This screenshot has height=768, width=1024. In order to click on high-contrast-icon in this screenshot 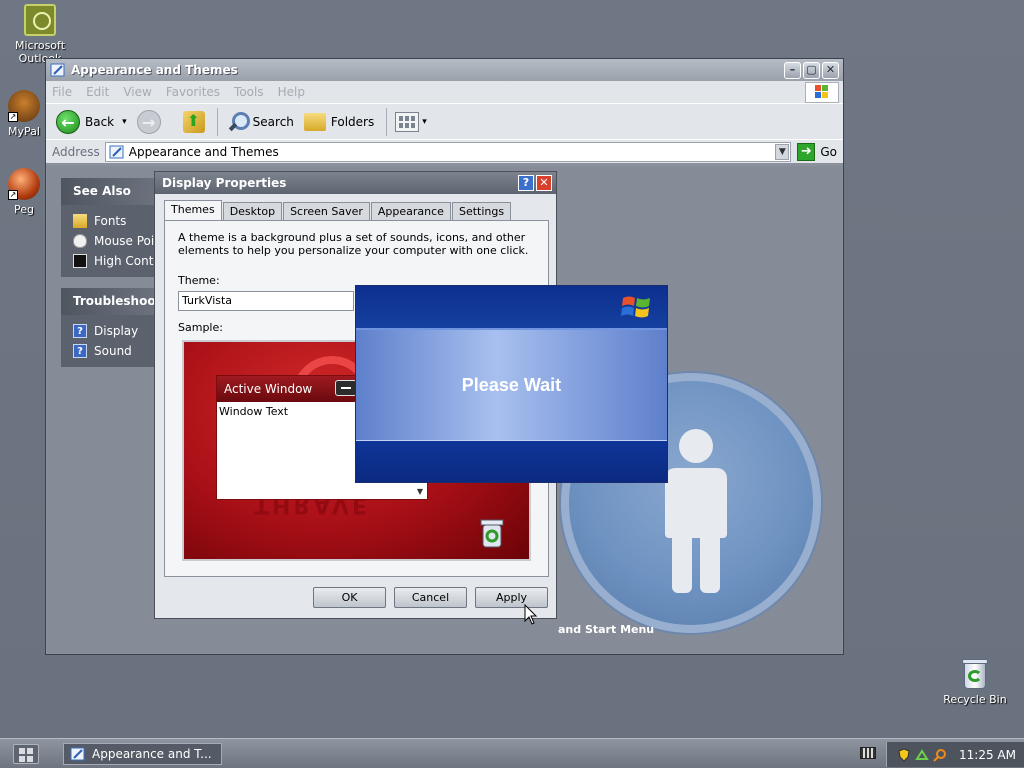, I will do `click(80, 261)`.